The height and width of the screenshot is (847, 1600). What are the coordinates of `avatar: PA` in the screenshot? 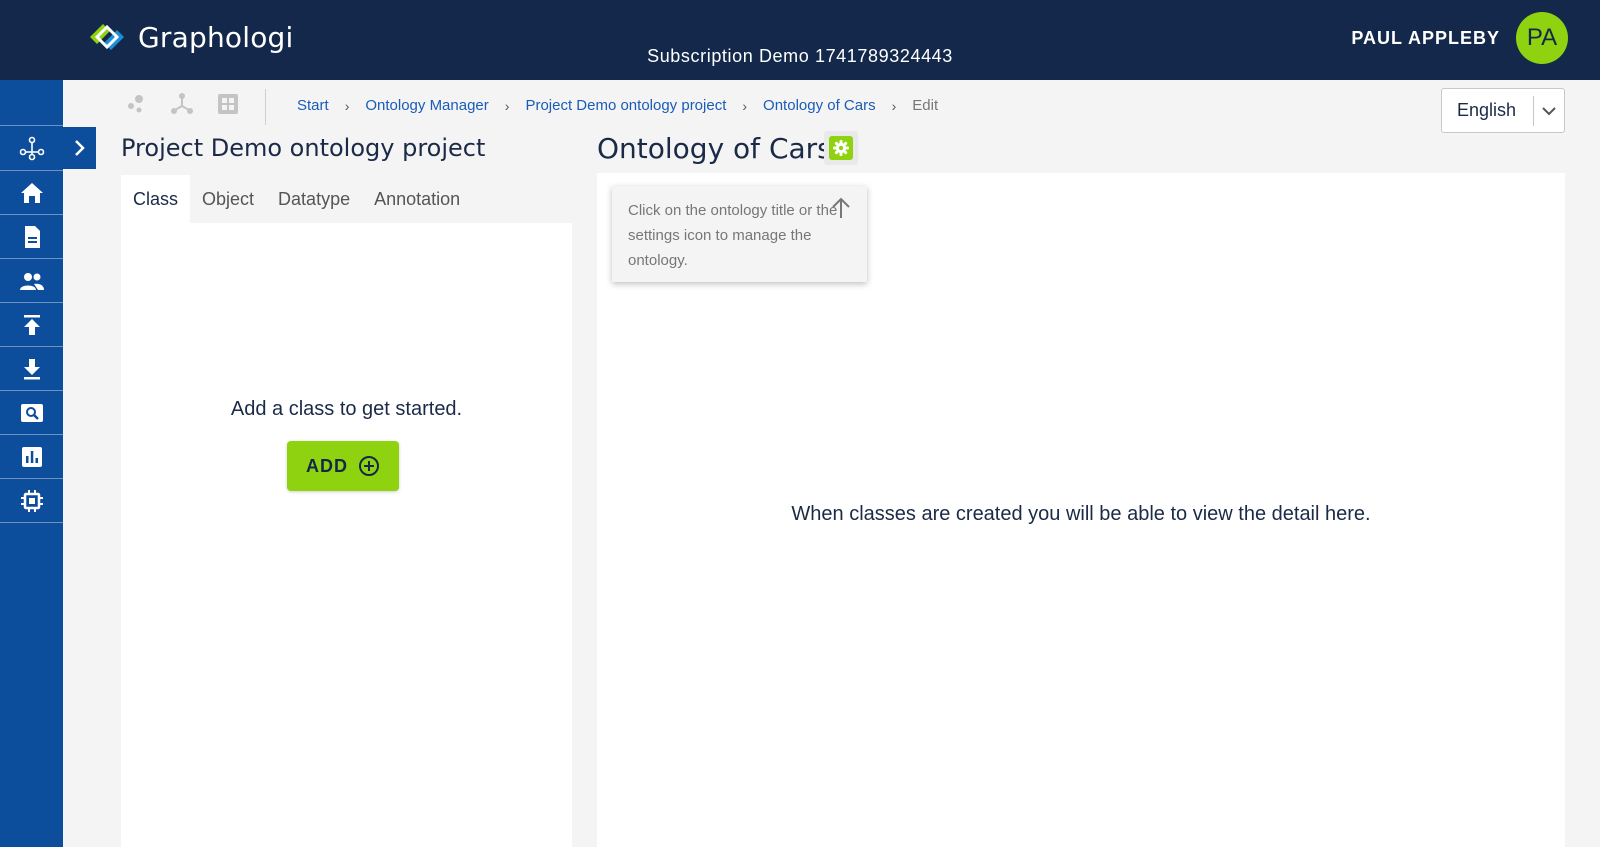 It's located at (1542, 38).